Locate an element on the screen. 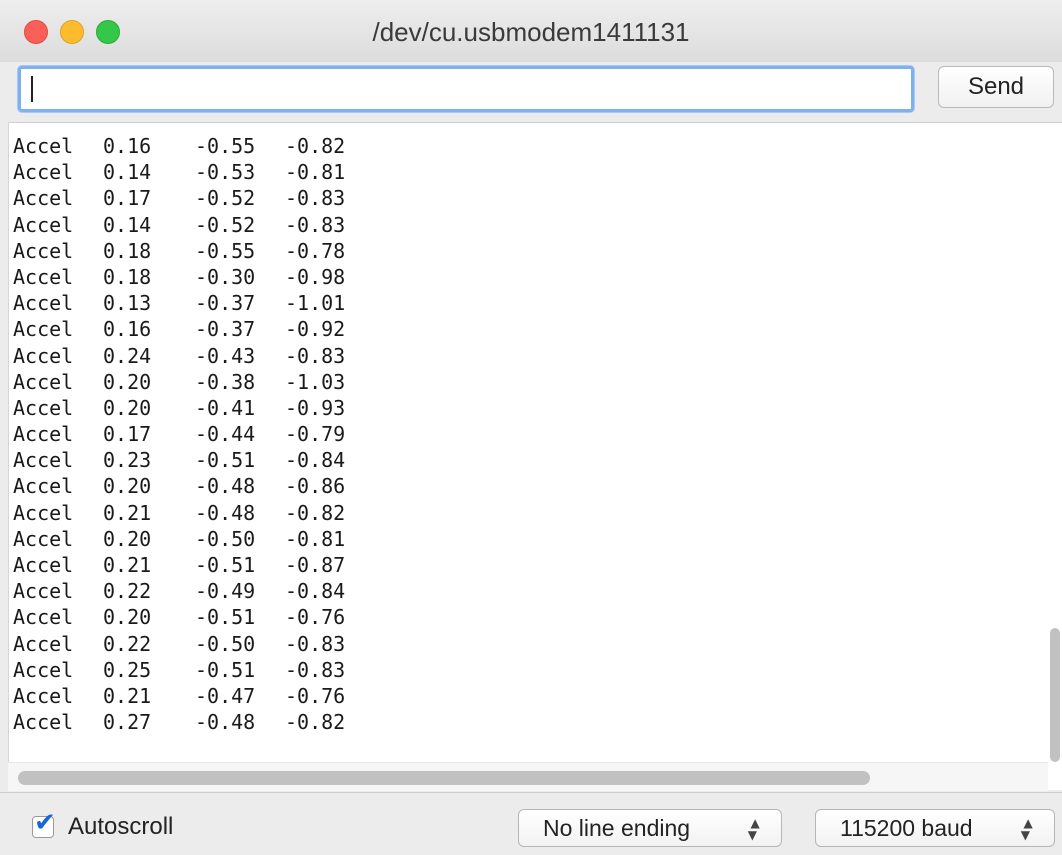 This screenshot has height=855, width=1062. window-title: /dev/cu.usbmodem1411131 is located at coordinates (531, 32).